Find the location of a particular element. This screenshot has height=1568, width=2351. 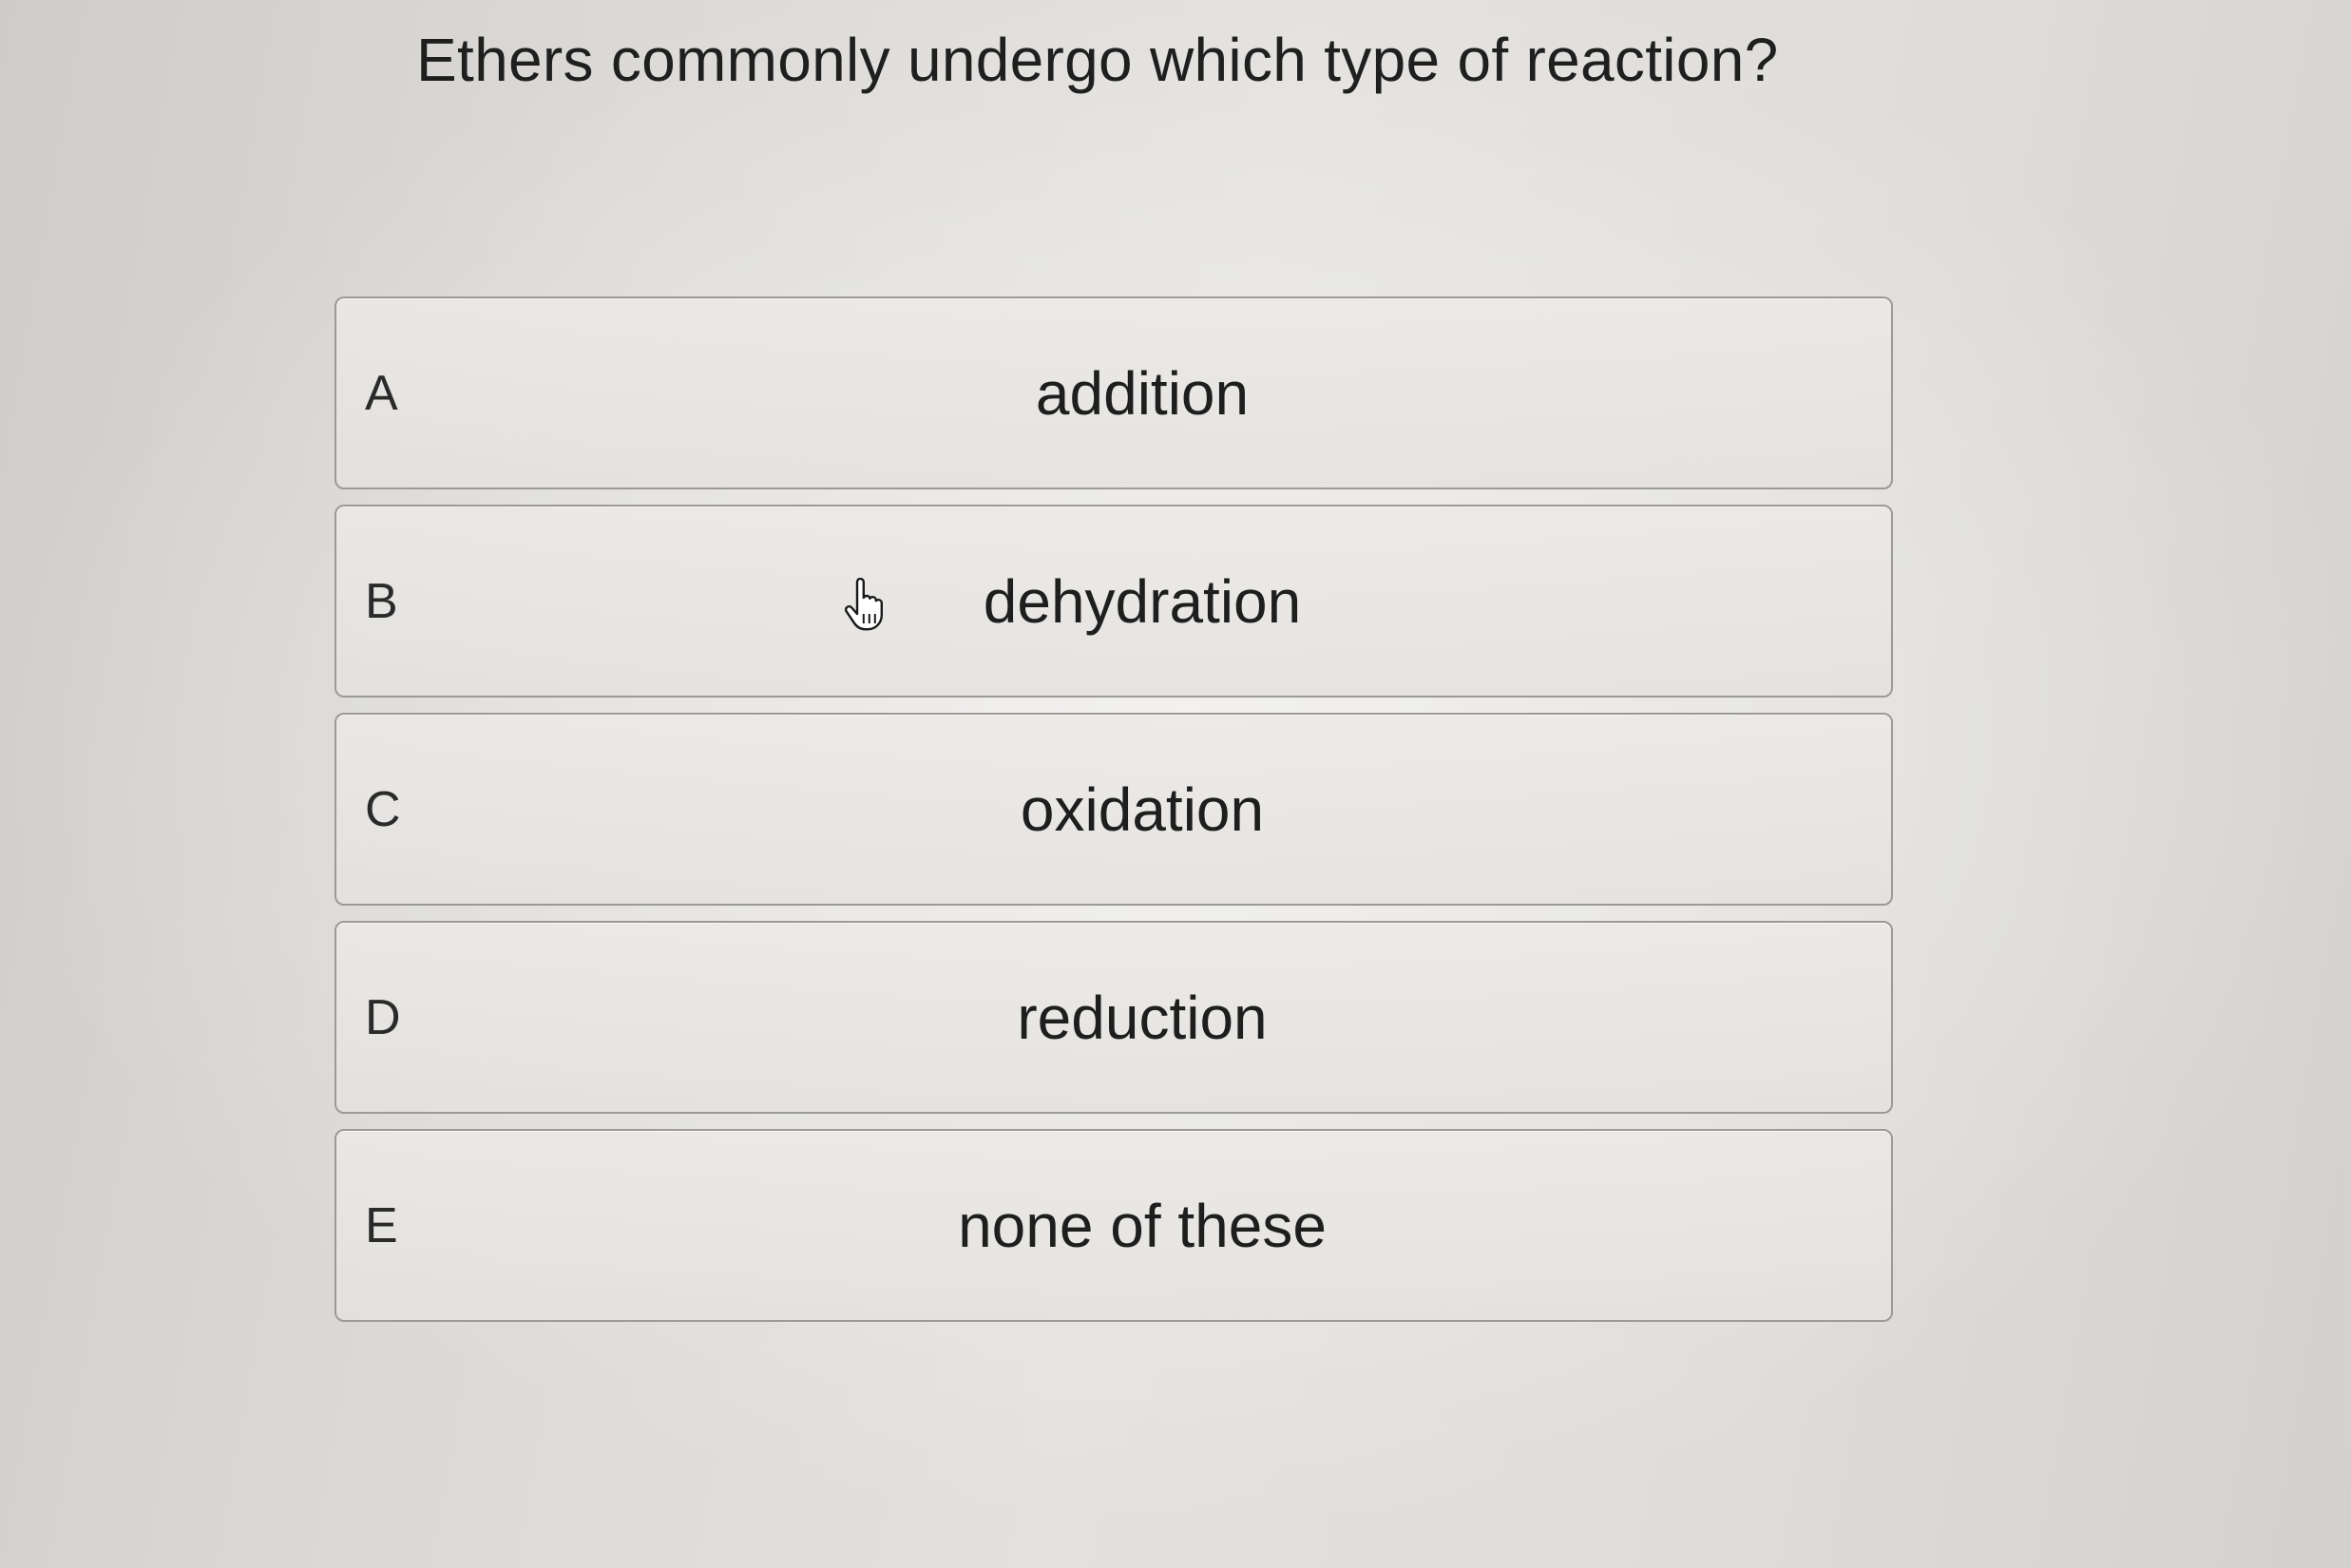

option-text: oxidation is located at coordinates (1143, 809).